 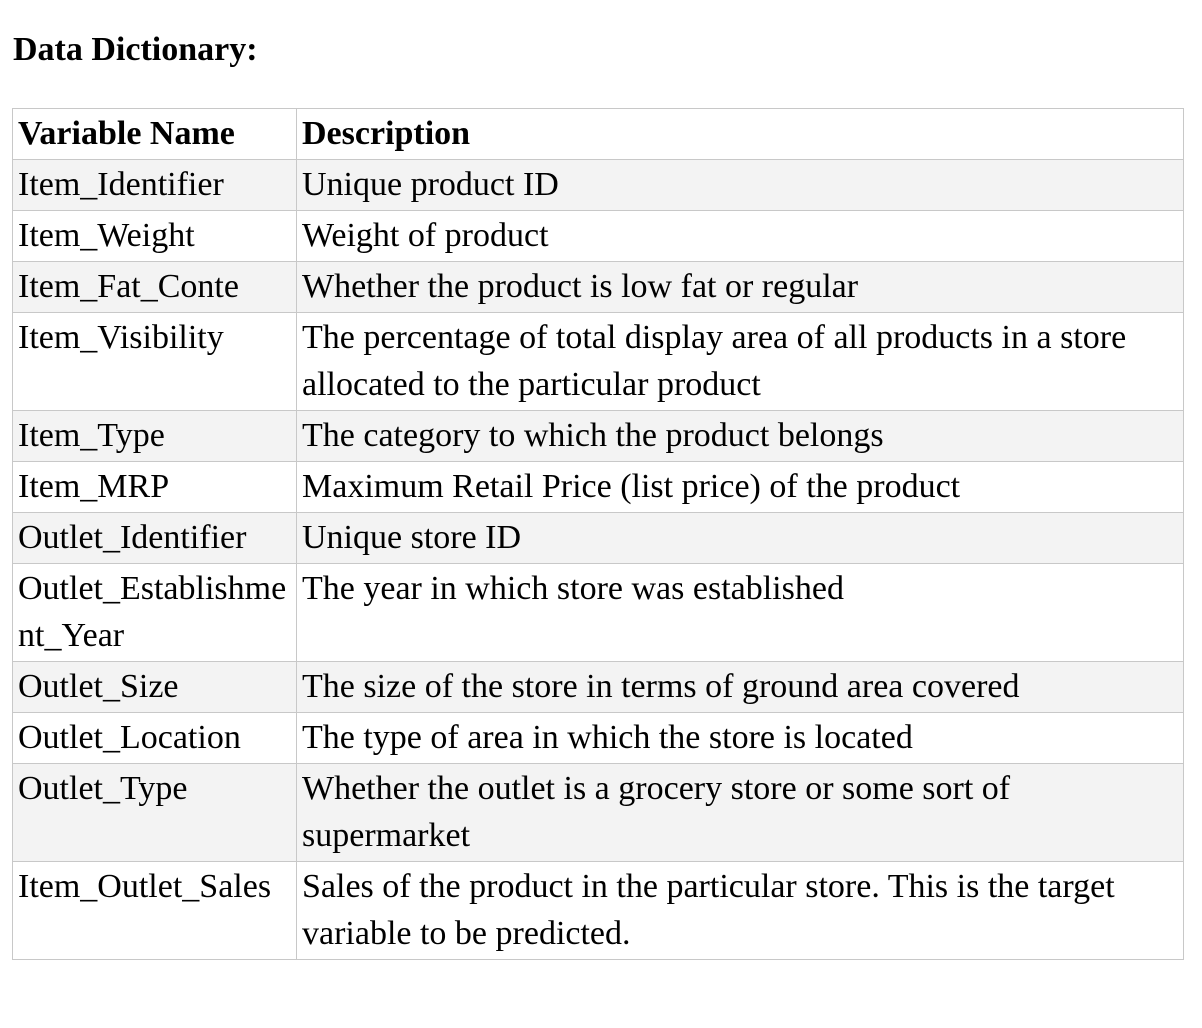 What do you see at coordinates (740, 538) in the screenshot?
I see `description-cell: Unique store ID` at bounding box center [740, 538].